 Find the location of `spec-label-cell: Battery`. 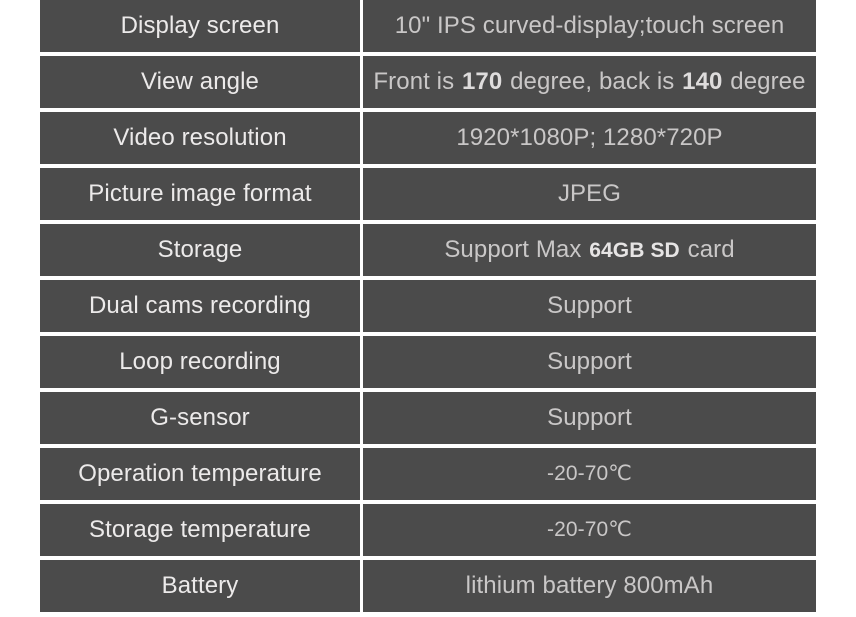

spec-label-cell: Battery is located at coordinates (200, 586).